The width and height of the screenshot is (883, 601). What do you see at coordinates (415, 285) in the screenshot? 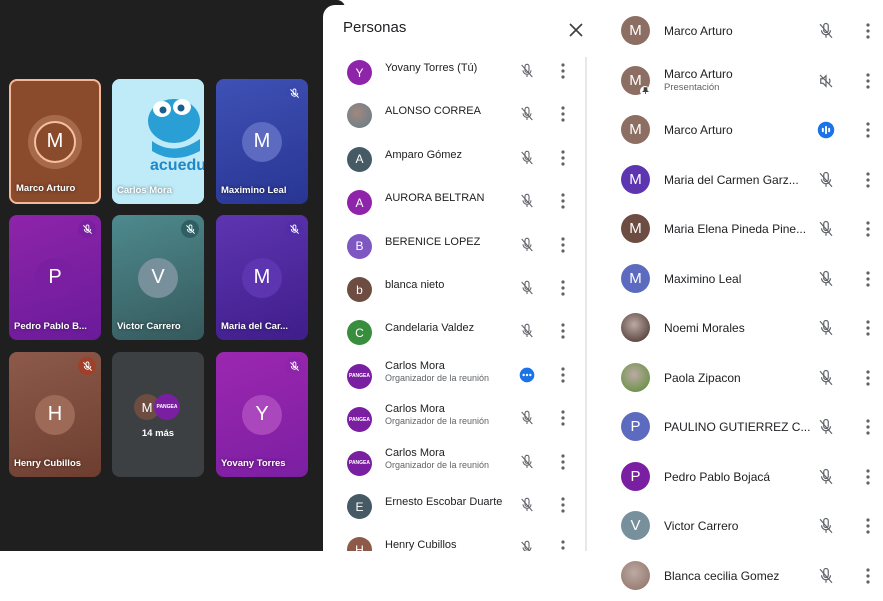
I see `participant-name: blanca nieto` at bounding box center [415, 285].